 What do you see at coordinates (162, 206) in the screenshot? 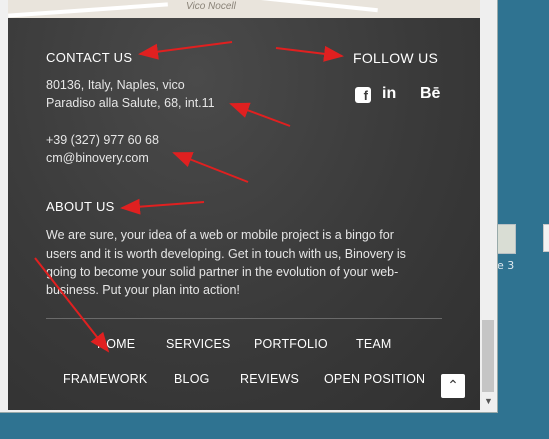
I see `arrow-to-about-heading` at bounding box center [162, 206].